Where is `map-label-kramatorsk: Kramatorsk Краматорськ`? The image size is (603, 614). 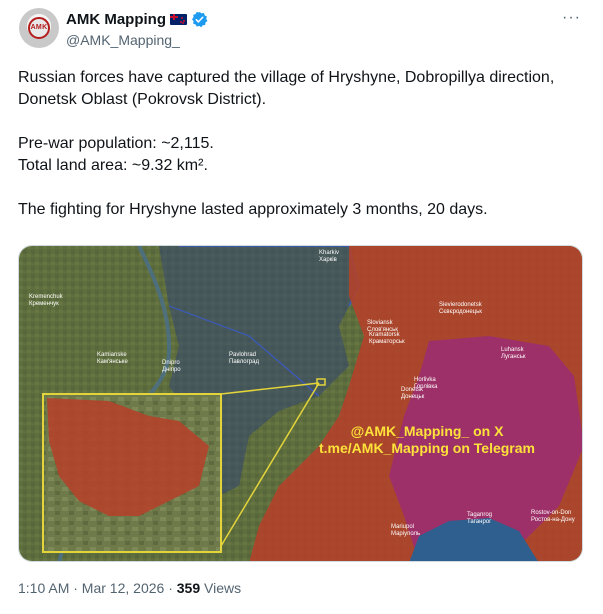
map-label-kramatorsk: Kramatorsk Краматорськ is located at coordinates (387, 338).